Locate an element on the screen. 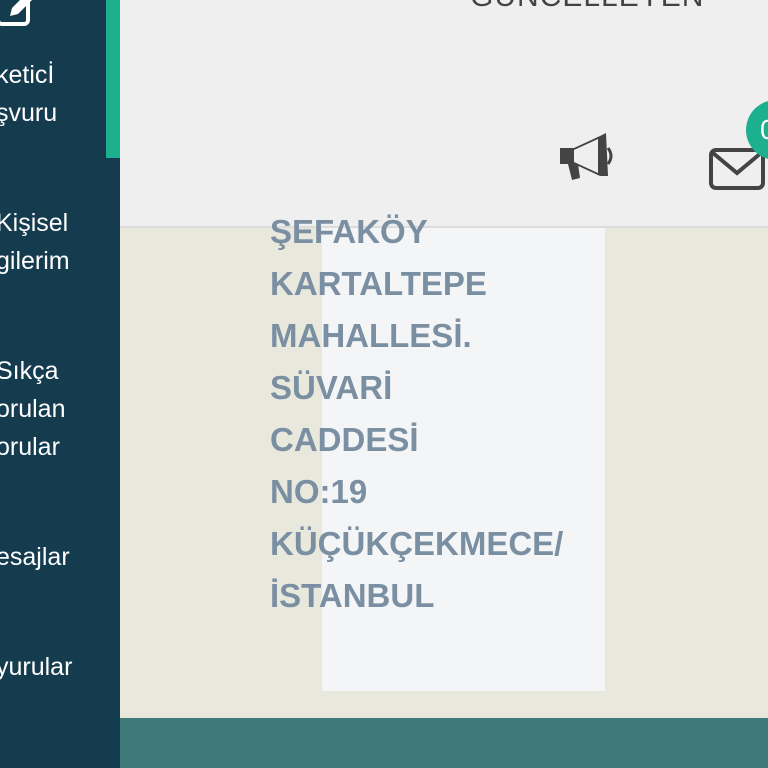  sidebar-item-label: esajlar is located at coordinates (35, 557).